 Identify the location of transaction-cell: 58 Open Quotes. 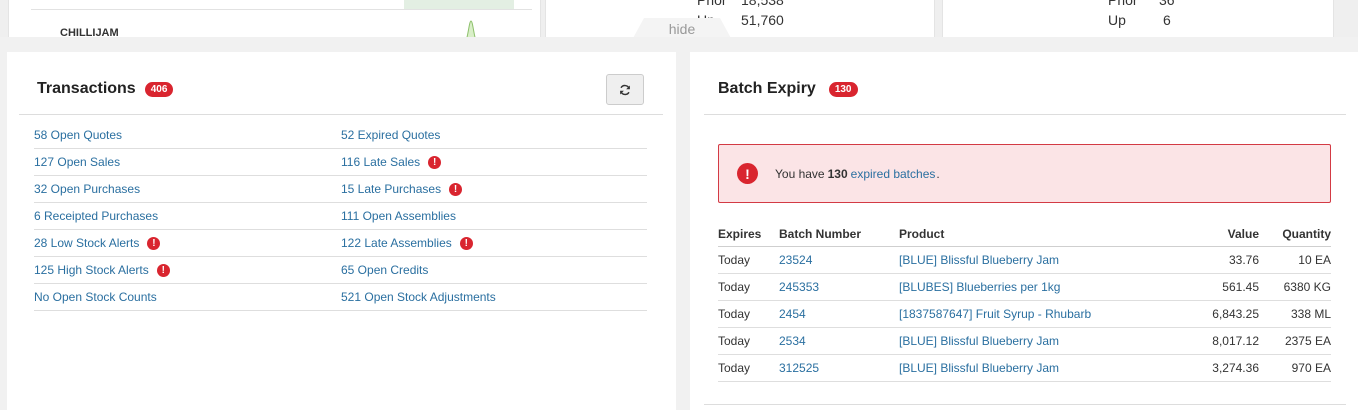
(187, 135).